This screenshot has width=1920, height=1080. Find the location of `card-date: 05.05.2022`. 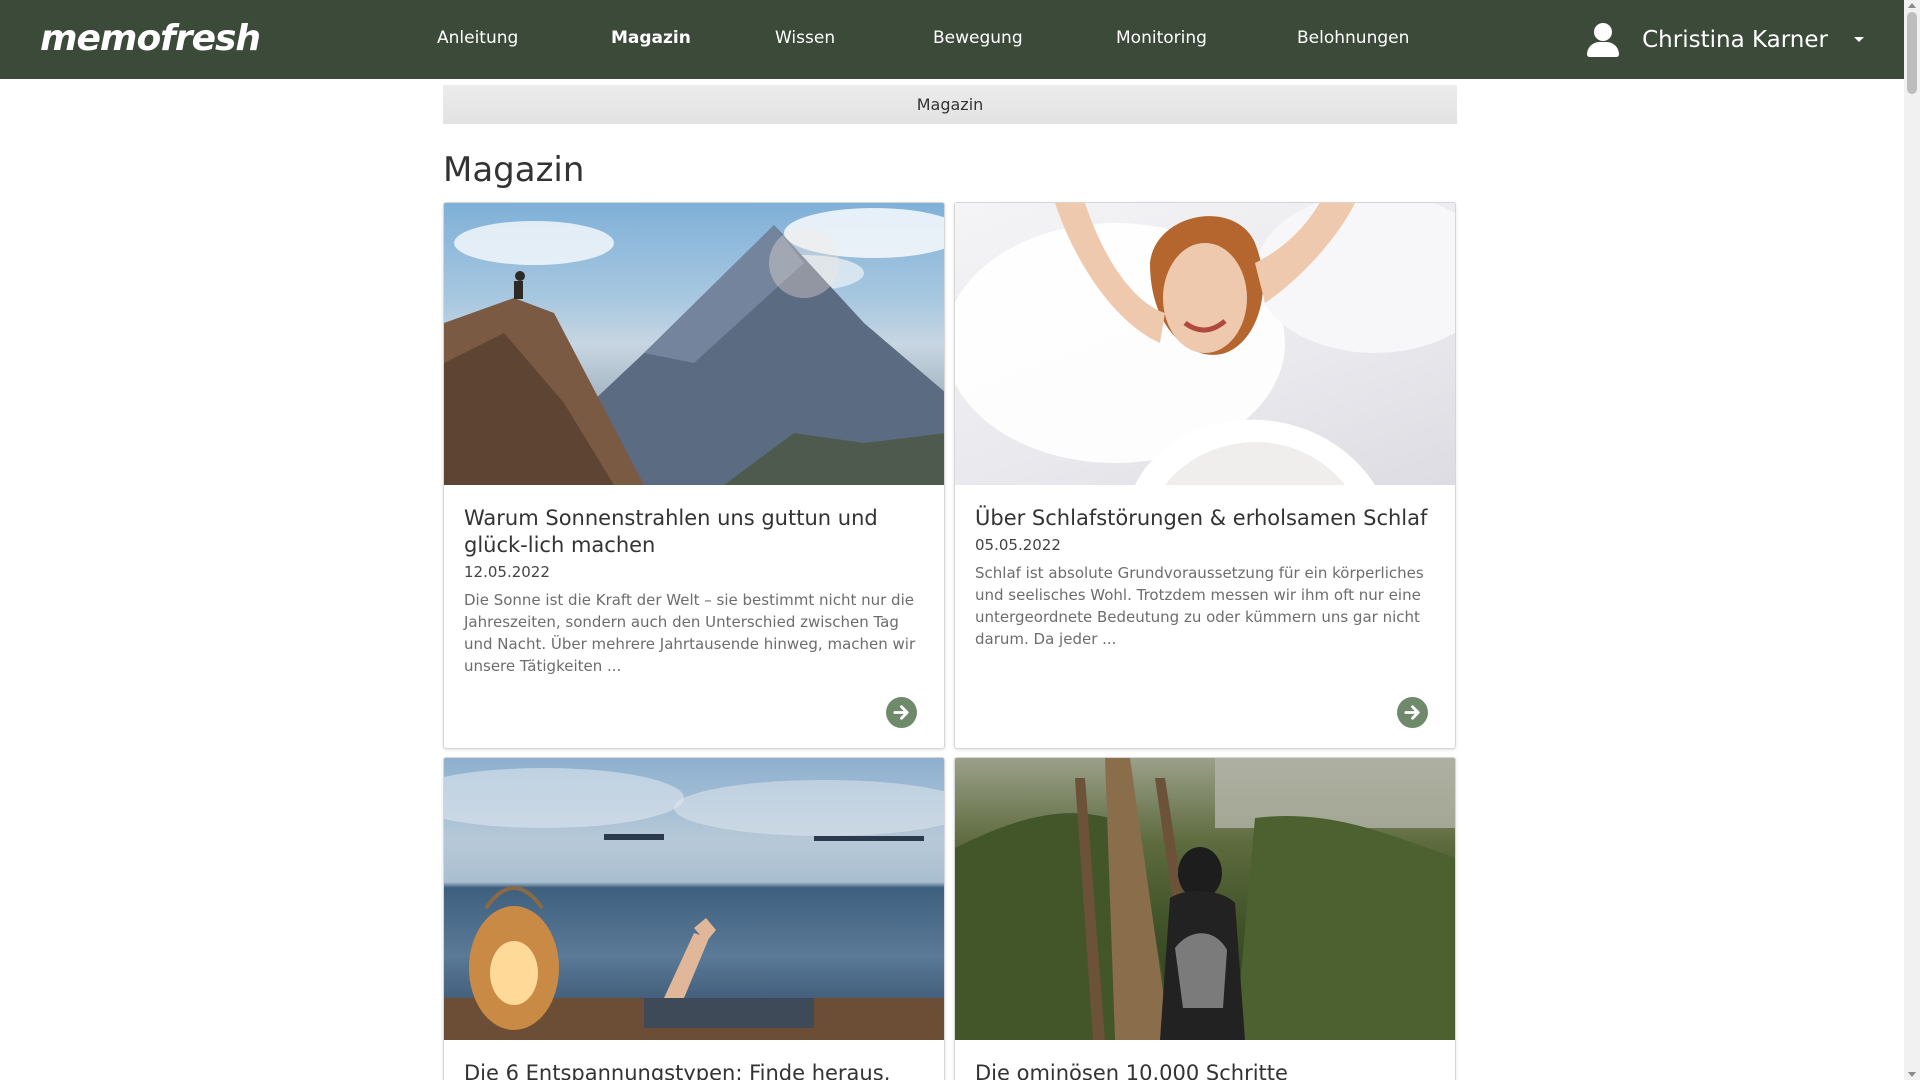

card-date: 05.05.2022 is located at coordinates (1018, 545).